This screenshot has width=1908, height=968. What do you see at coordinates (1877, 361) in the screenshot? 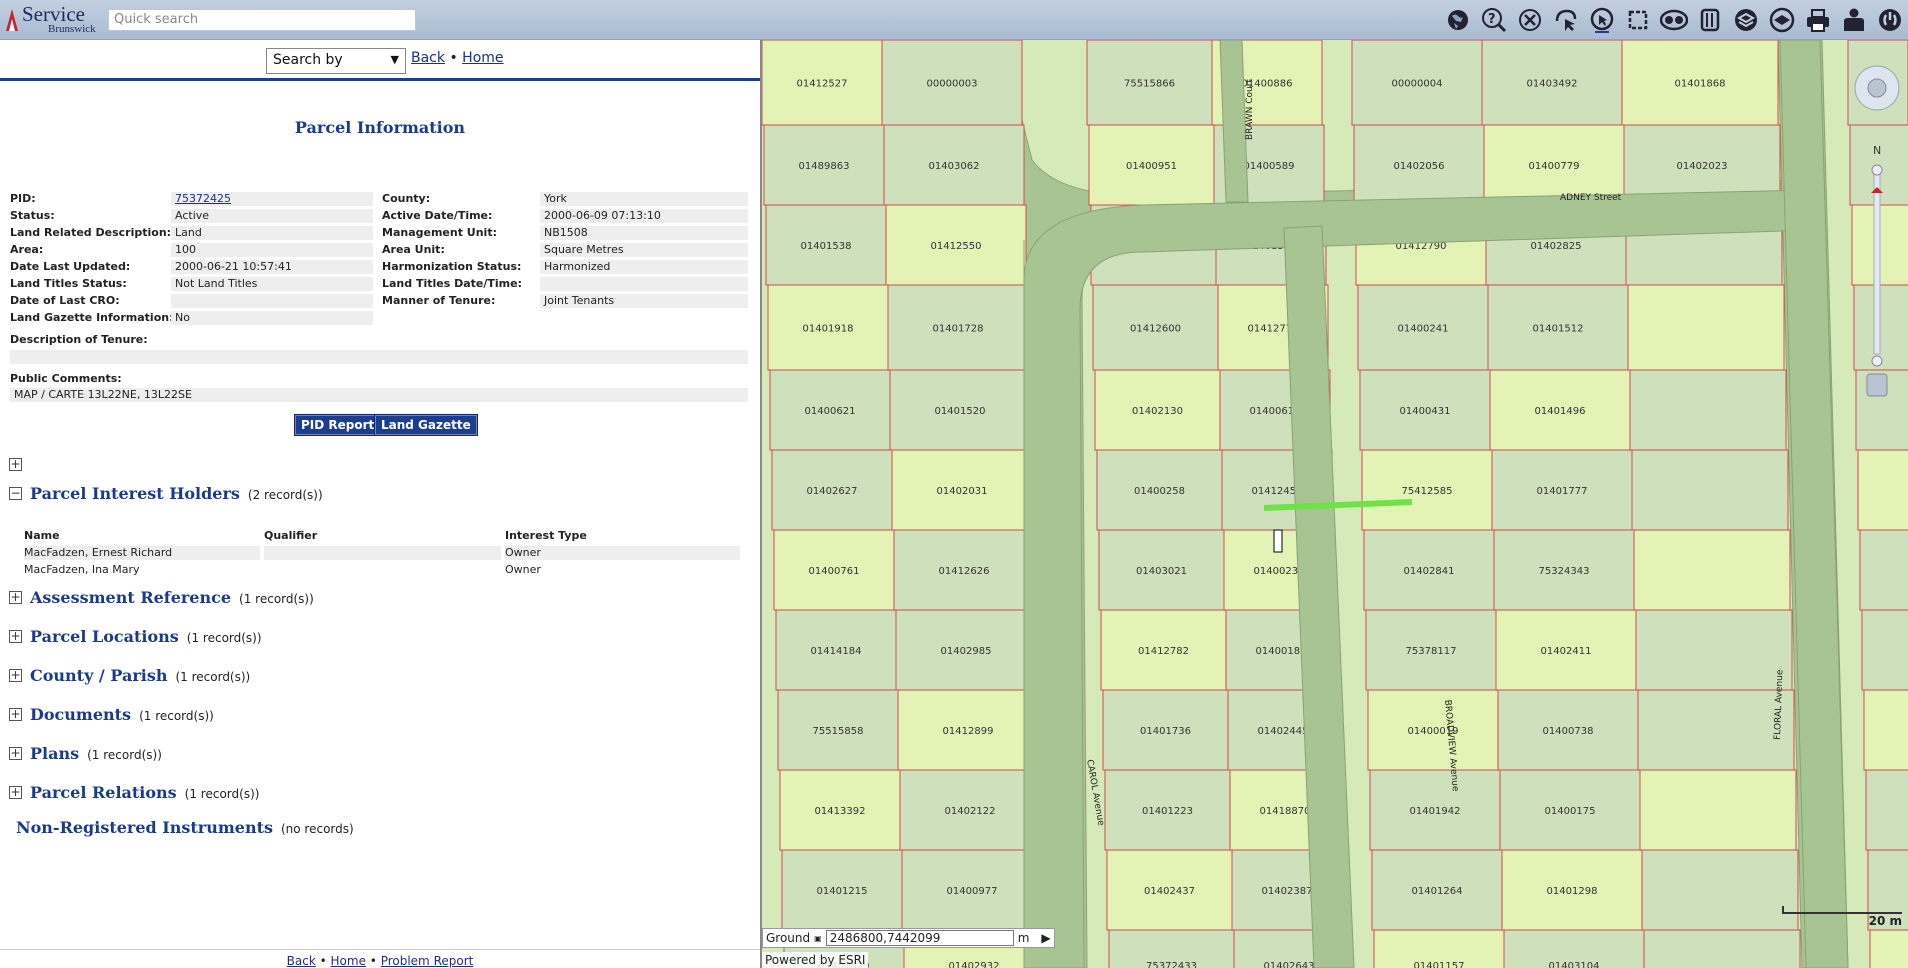
I see `zoom-out-icon` at bounding box center [1877, 361].